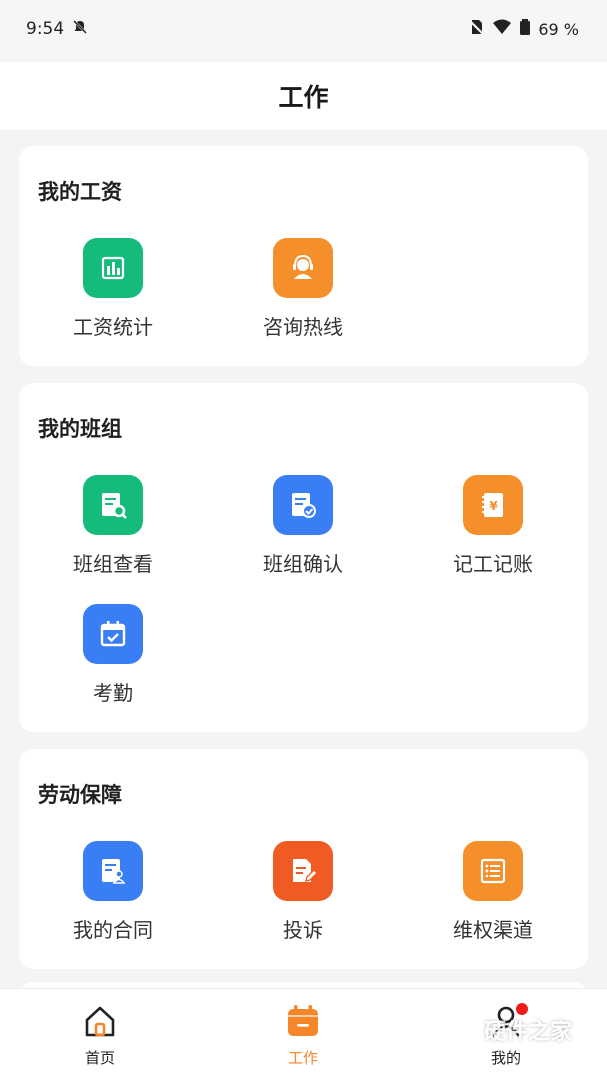 The width and height of the screenshot is (607, 1080). Describe the element at coordinates (80, 29) in the screenshot. I see `bell-off-icon` at that location.